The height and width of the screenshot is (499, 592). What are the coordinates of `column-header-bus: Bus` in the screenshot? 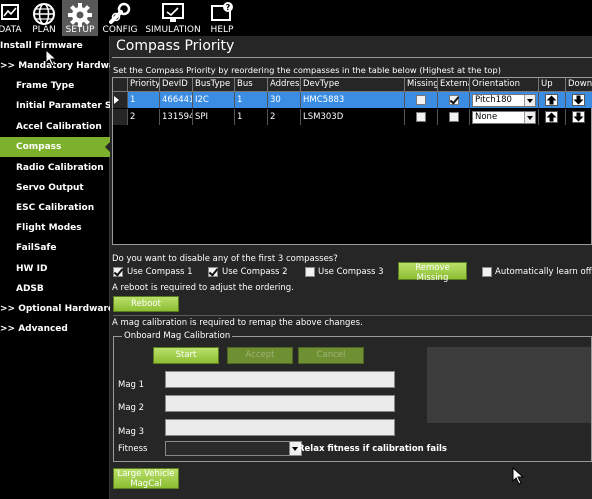 It's located at (251, 85).